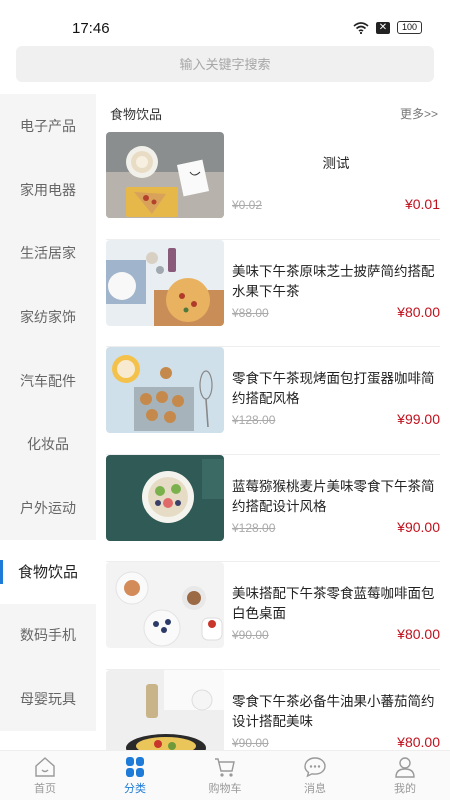 This screenshot has width=450, height=800. Describe the element at coordinates (405, 788) in the screenshot. I see `tab-profile-label: 我的` at that location.